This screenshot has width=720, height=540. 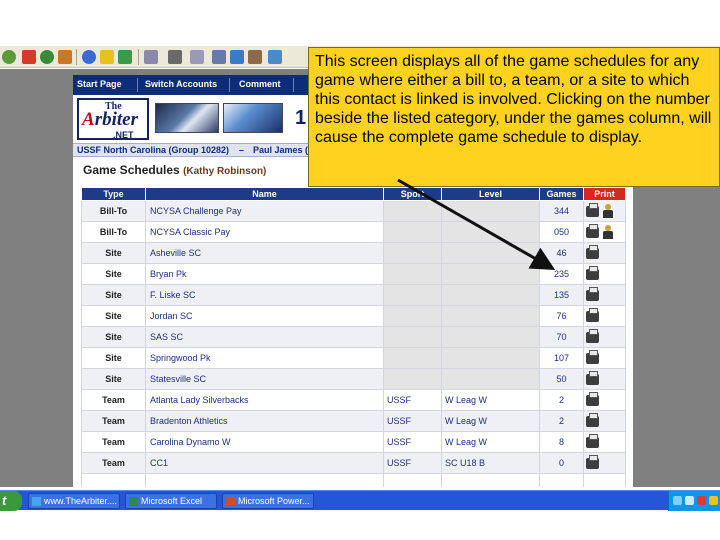 I want to click on banner-fragment: 1, so click(x=301, y=118).